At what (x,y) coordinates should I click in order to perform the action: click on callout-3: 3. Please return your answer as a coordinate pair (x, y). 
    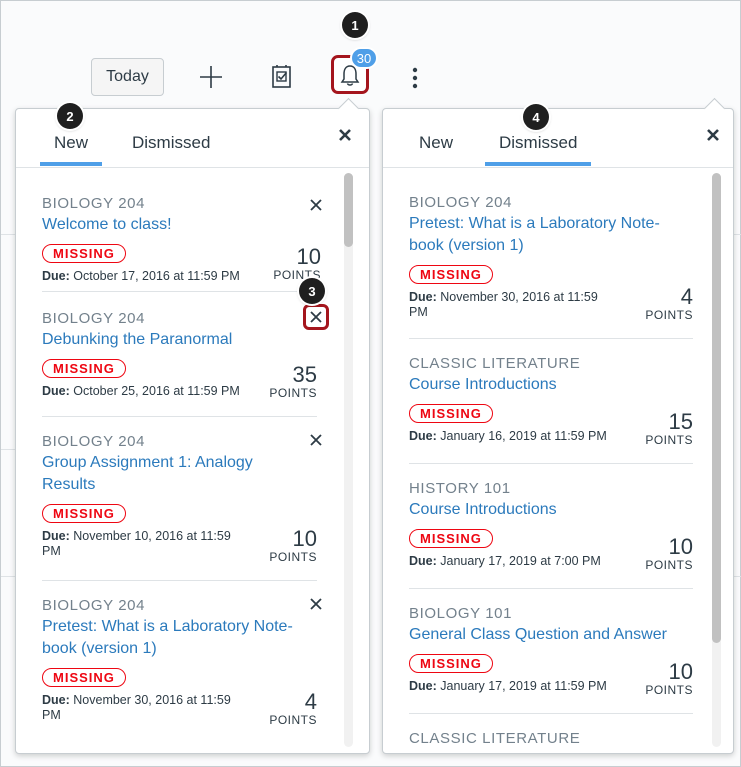
    Looking at the image, I should click on (312, 291).